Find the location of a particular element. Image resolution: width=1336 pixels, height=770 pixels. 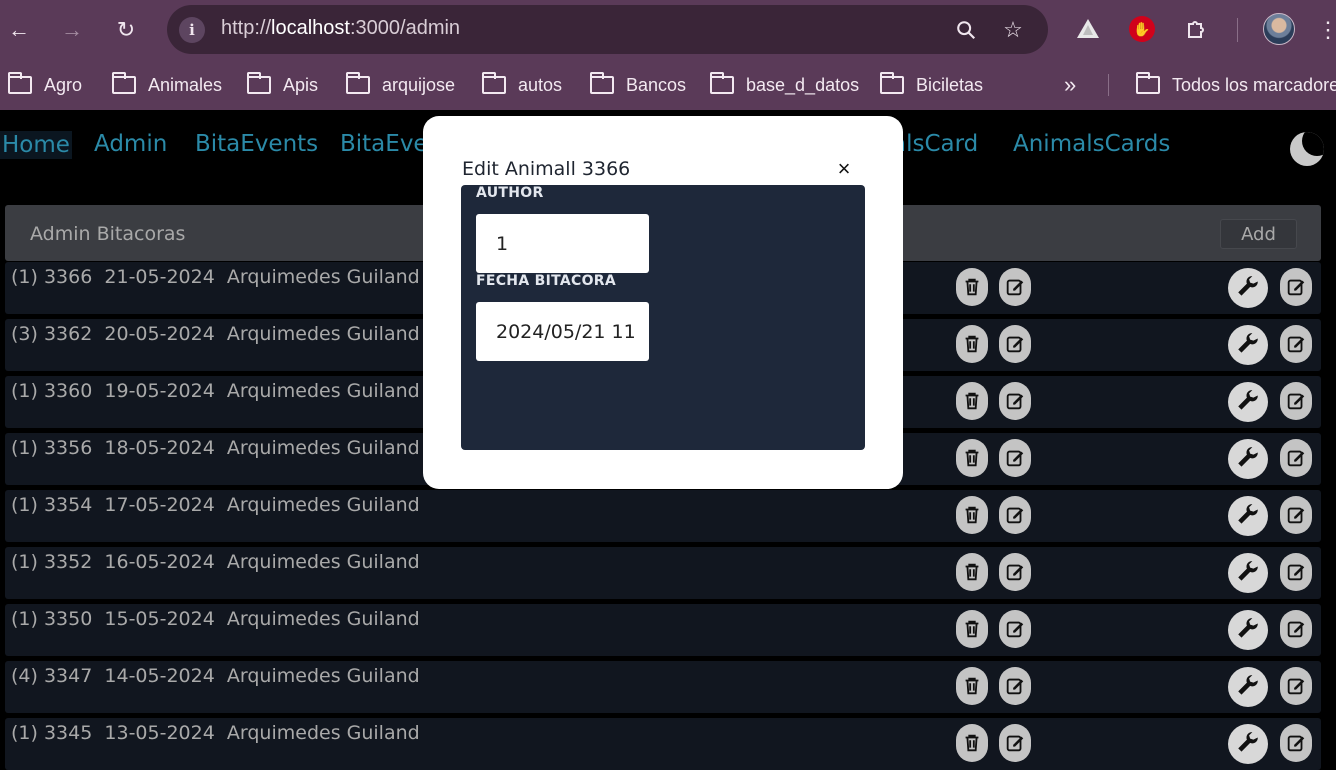

nav-animalscards: AnimalsCards is located at coordinates (1091, 144).